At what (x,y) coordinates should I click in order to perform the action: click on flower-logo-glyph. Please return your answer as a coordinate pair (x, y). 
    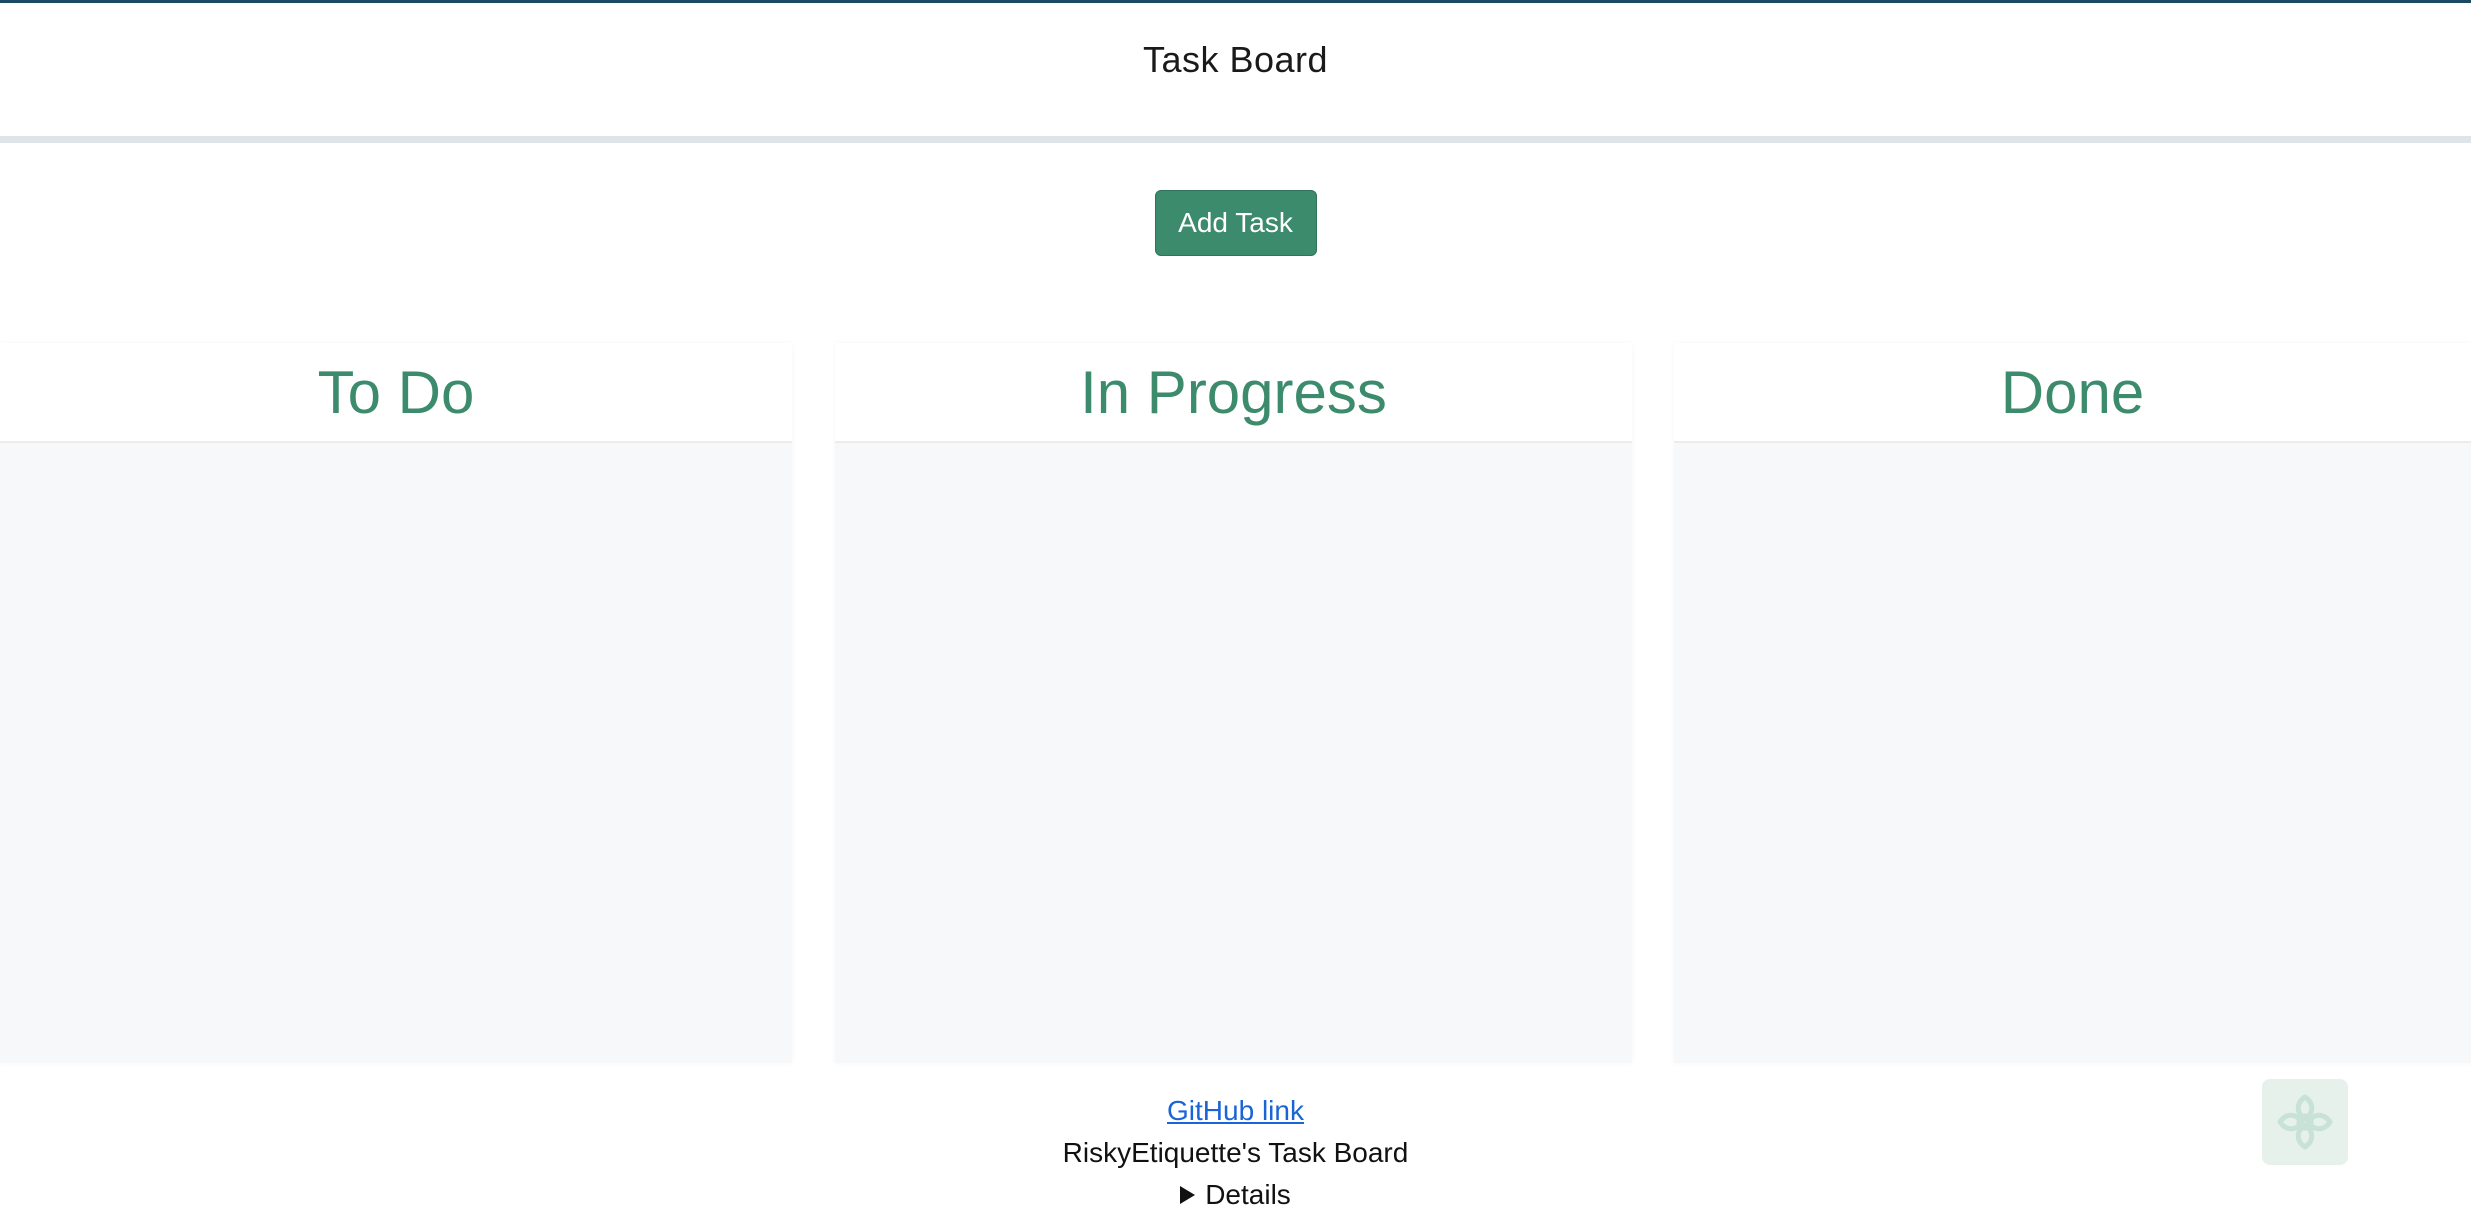
    Looking at the image, I should click on (2305, 1122).